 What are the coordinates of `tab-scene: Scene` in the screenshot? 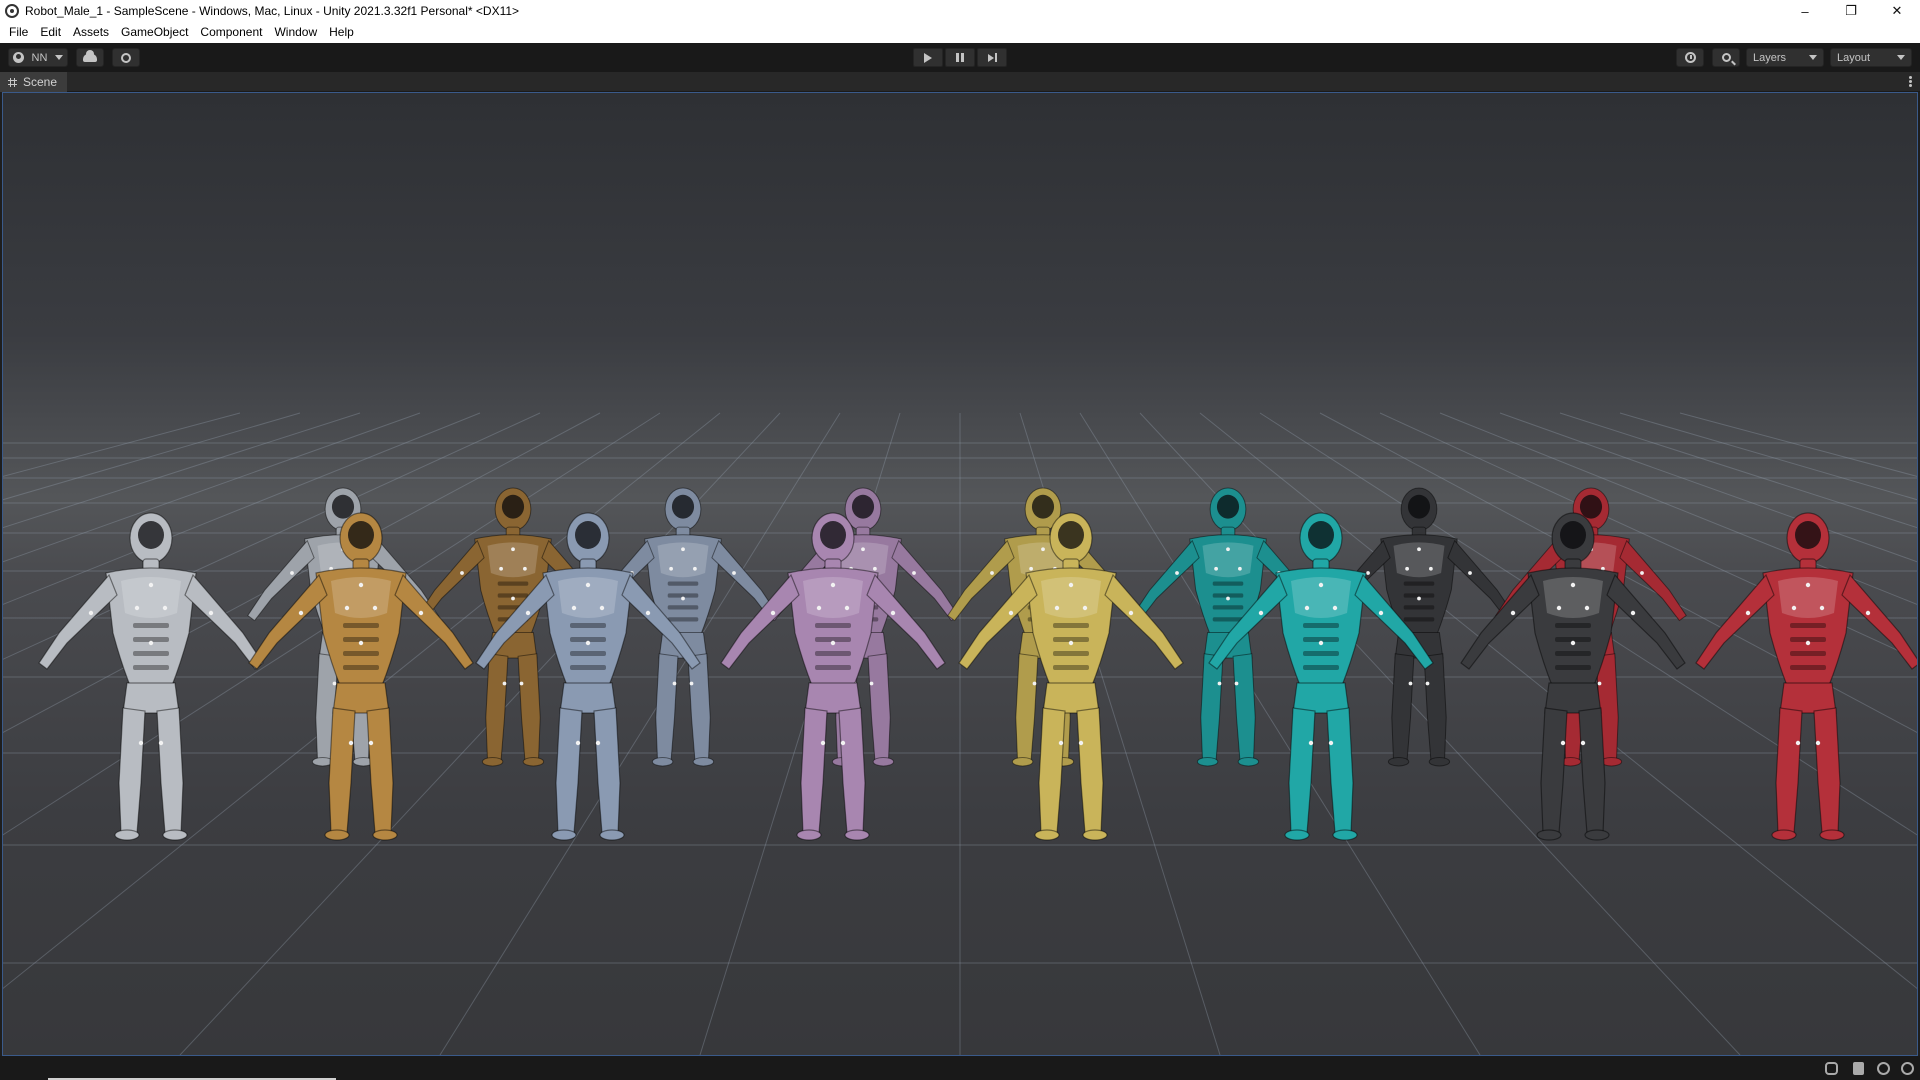 It's located at (34, 82).